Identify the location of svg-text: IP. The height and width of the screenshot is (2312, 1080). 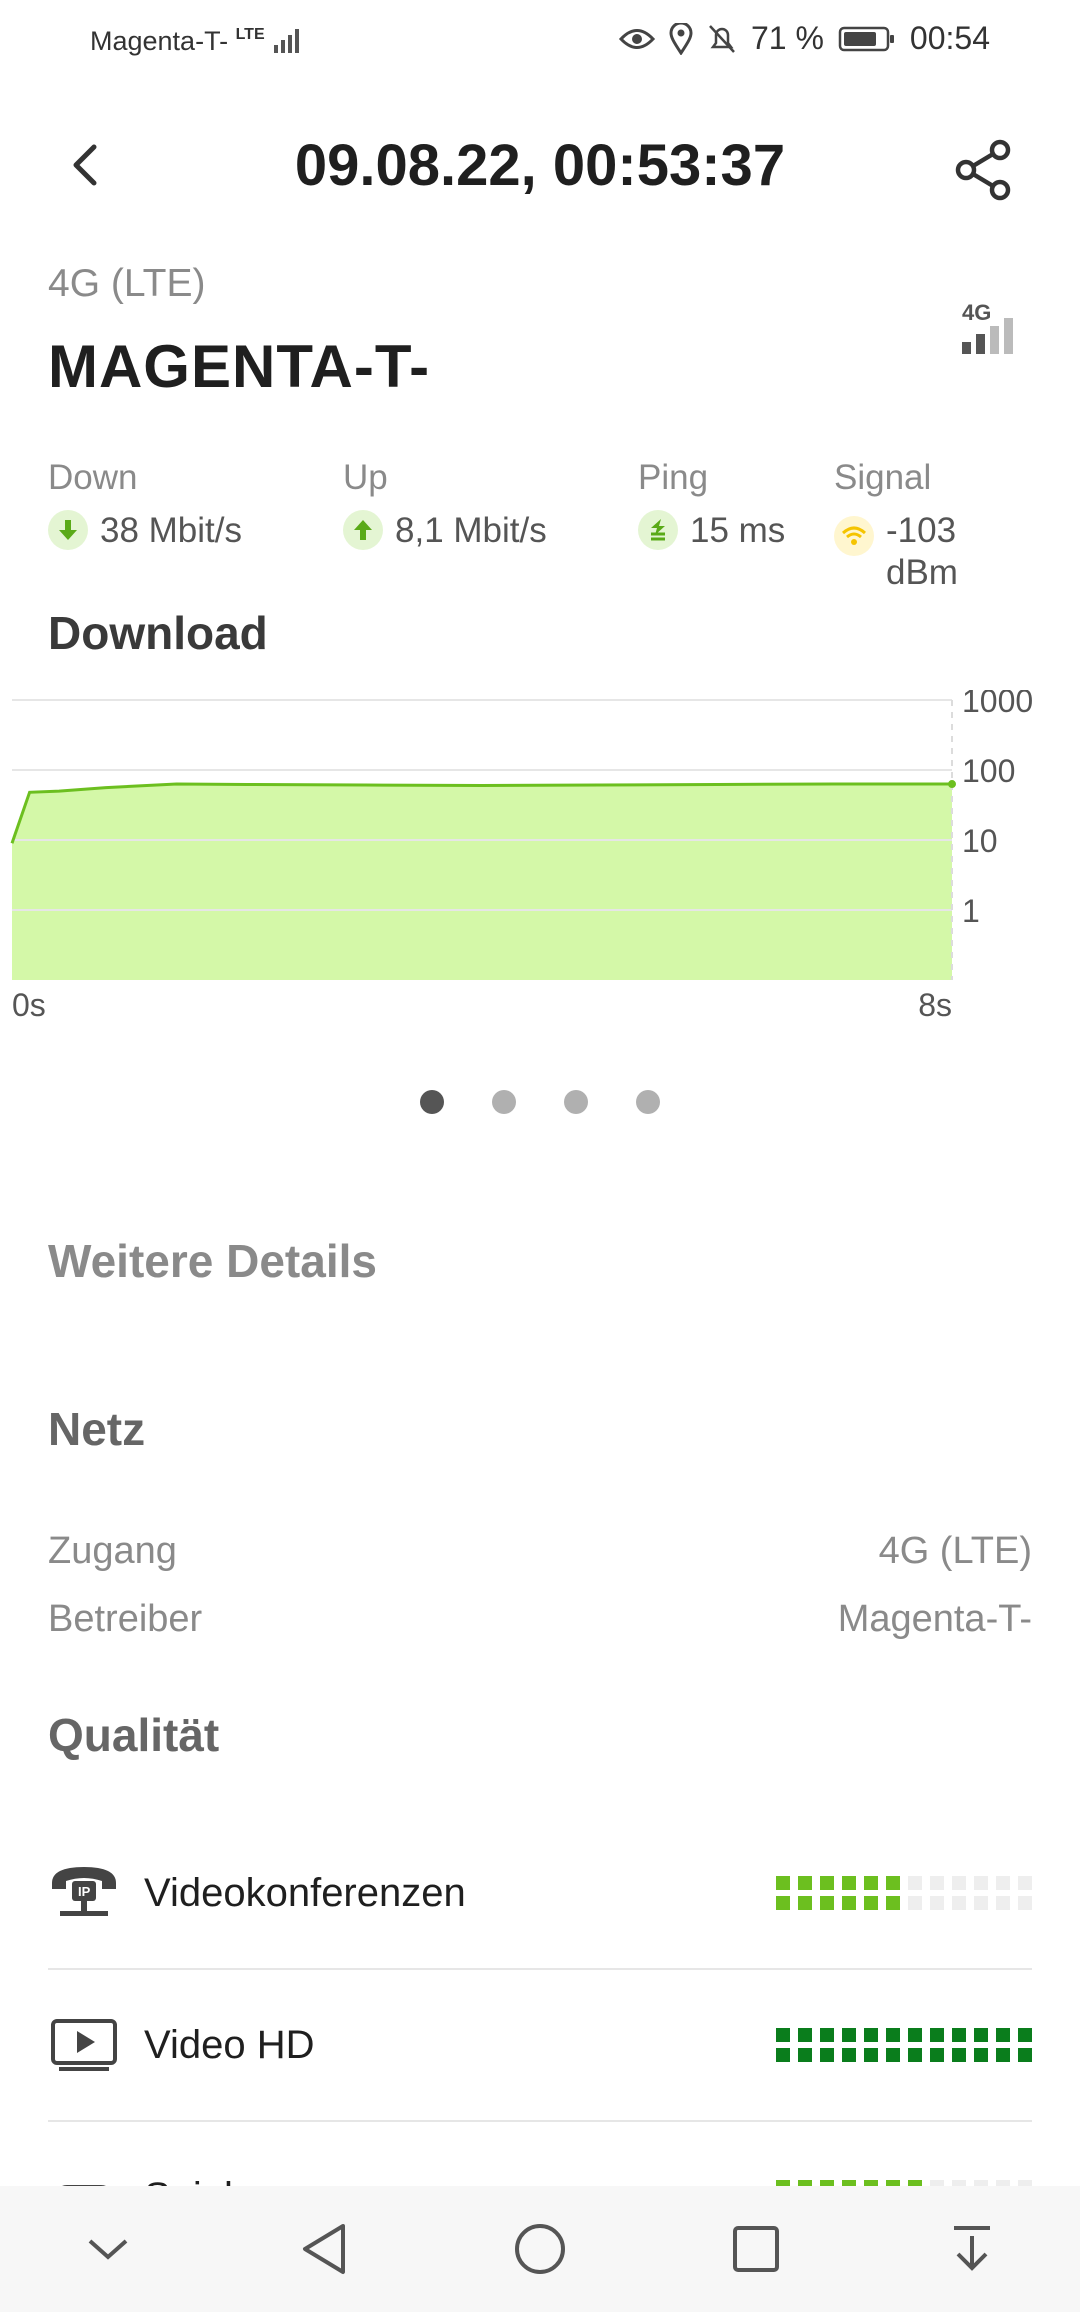
(84, 1891).